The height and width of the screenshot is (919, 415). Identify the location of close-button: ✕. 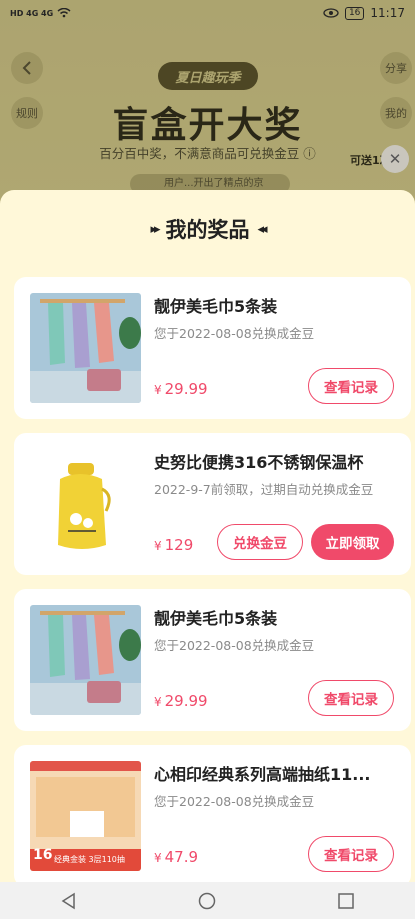
(395, 159).